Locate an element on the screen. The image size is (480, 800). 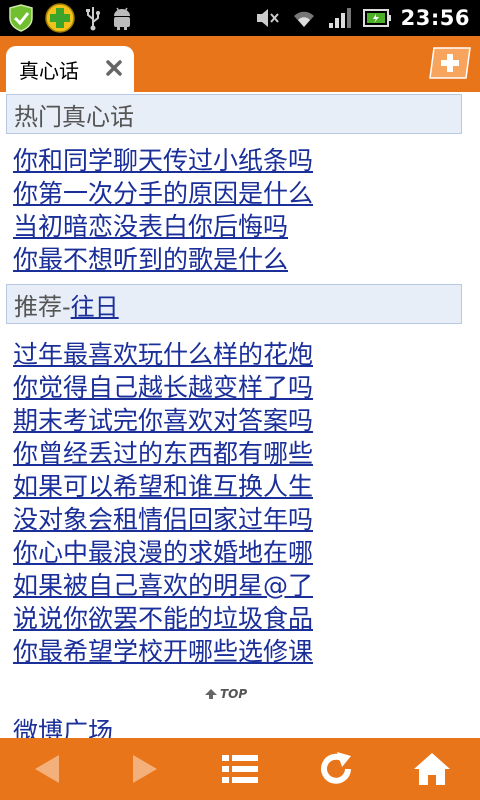
hot-link: 当初暗恋没表白你后悔吗 is located at coordinates (150, 226).